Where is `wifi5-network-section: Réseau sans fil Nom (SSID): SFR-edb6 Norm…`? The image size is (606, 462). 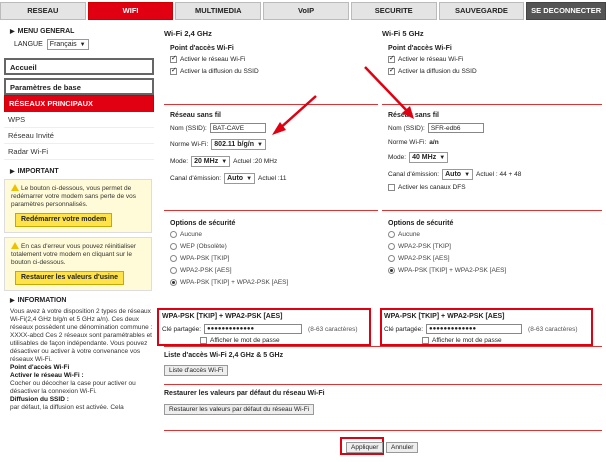 wifi5-network-section: Réseau sans fil Nom (SSID): SFR-edb6 Norm… is located at coordinates (495, 154).